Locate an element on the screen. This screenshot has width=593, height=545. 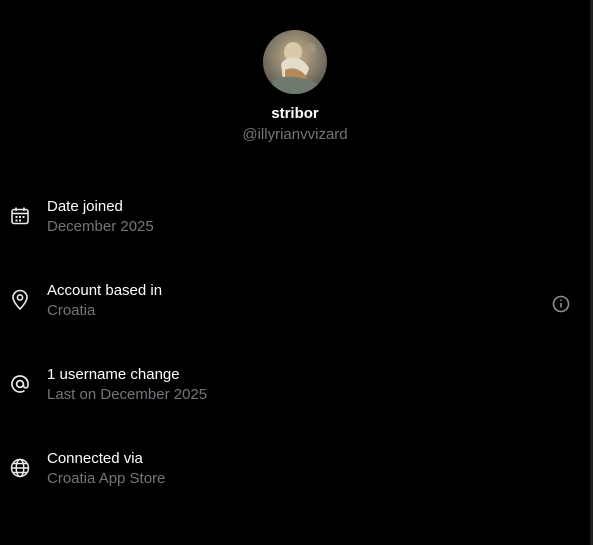
date-joined-row: Date joined December 2025 is located at coordinates (295, 222).